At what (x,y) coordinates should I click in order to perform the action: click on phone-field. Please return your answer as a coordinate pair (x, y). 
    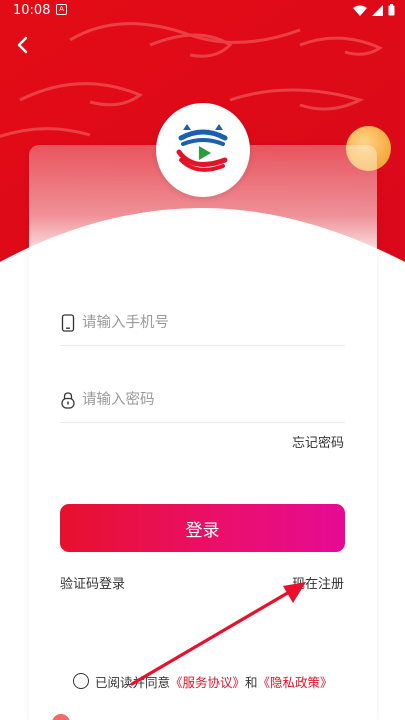
    Looking at the image, I should click on (202, 323).